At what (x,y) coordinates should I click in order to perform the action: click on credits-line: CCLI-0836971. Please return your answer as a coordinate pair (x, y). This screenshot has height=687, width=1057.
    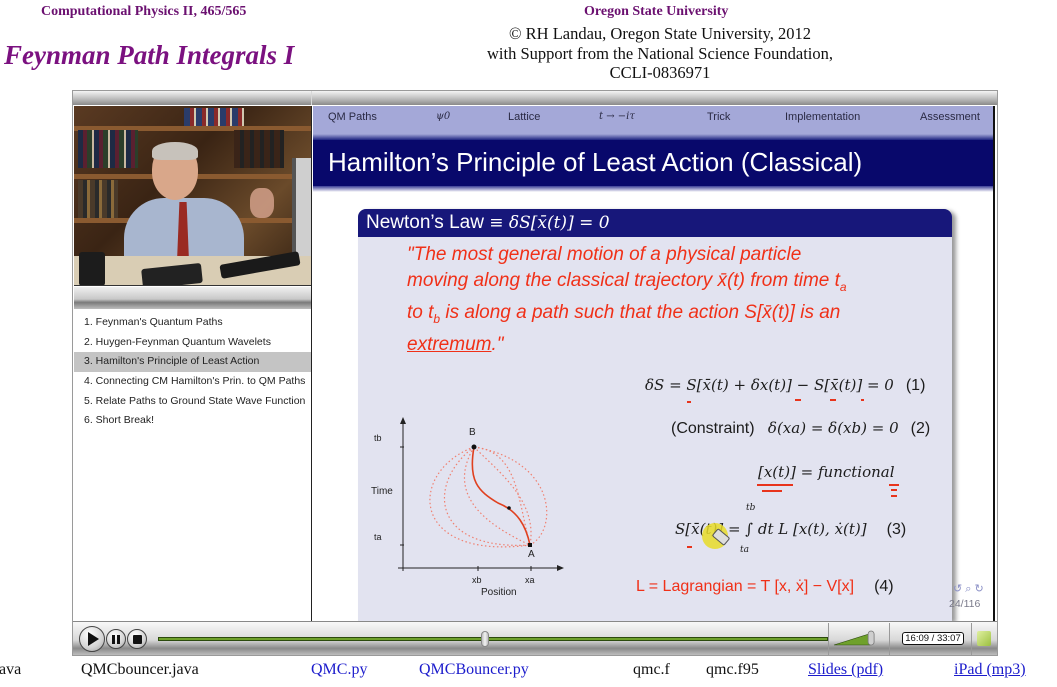
    Looking at the image, I should click on (660, 72).